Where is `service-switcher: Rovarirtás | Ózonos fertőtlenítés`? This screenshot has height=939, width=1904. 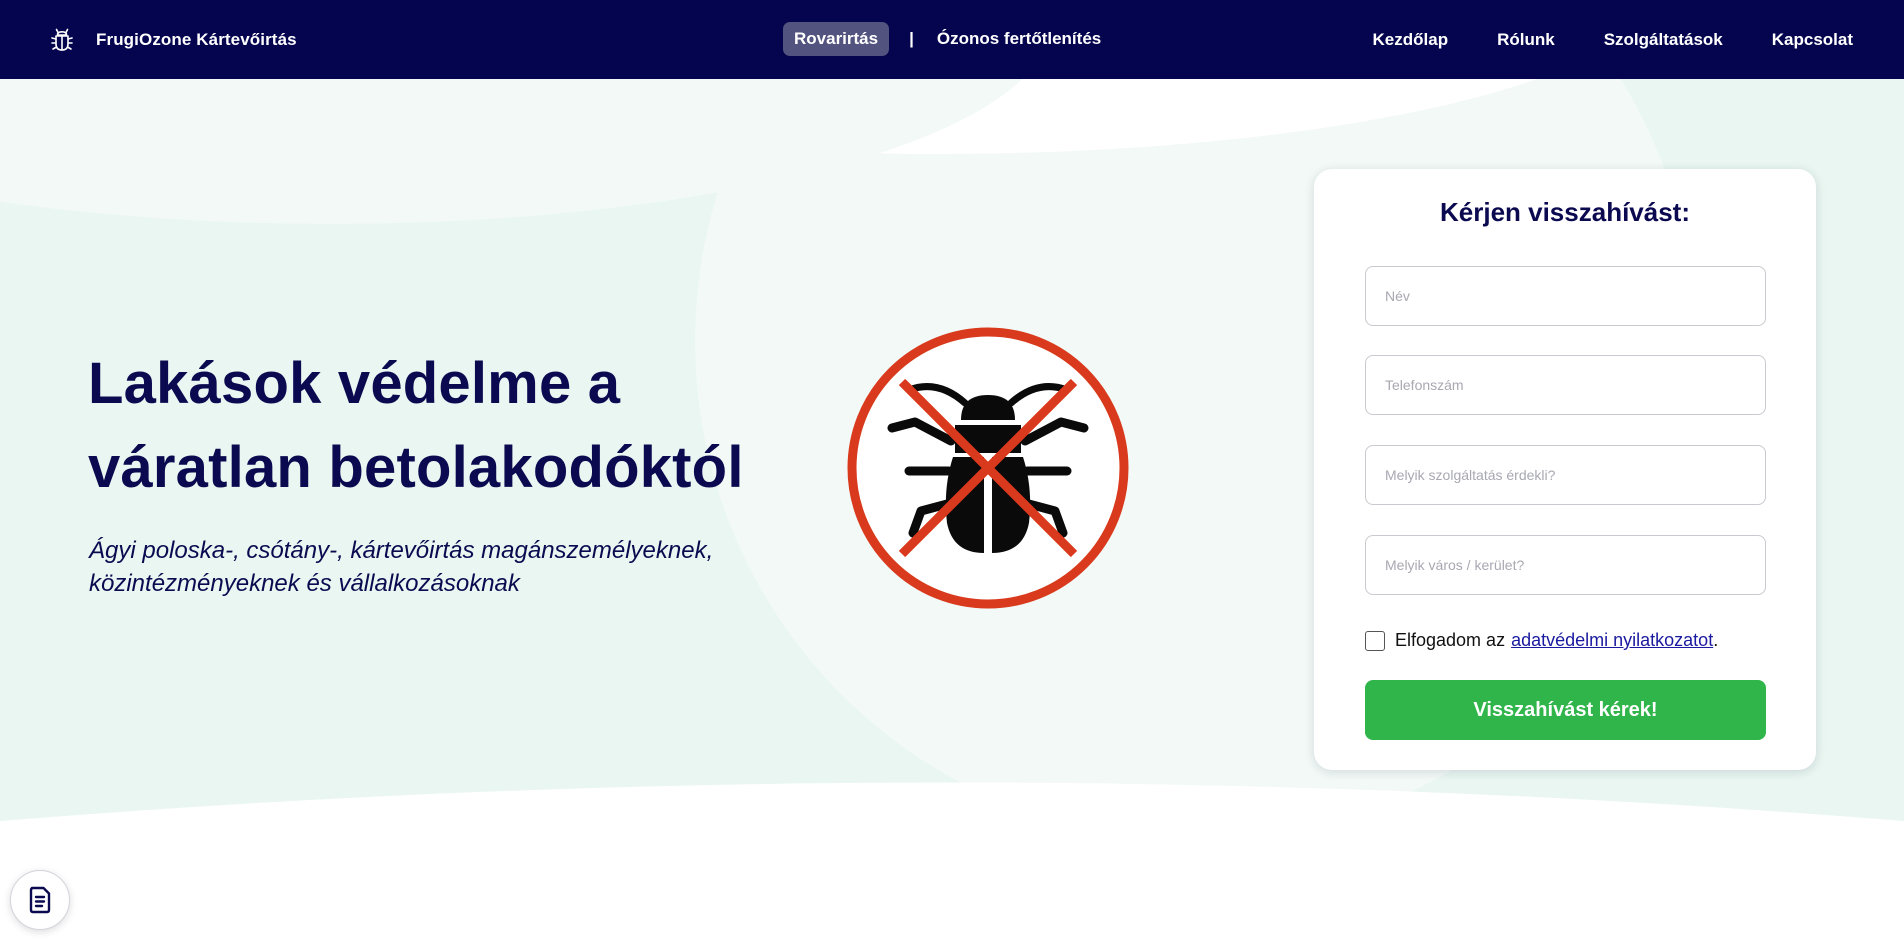 service-switcher: Rovarirtás | Ózonos fertőtlenítés is located at coordinates (942, 39).